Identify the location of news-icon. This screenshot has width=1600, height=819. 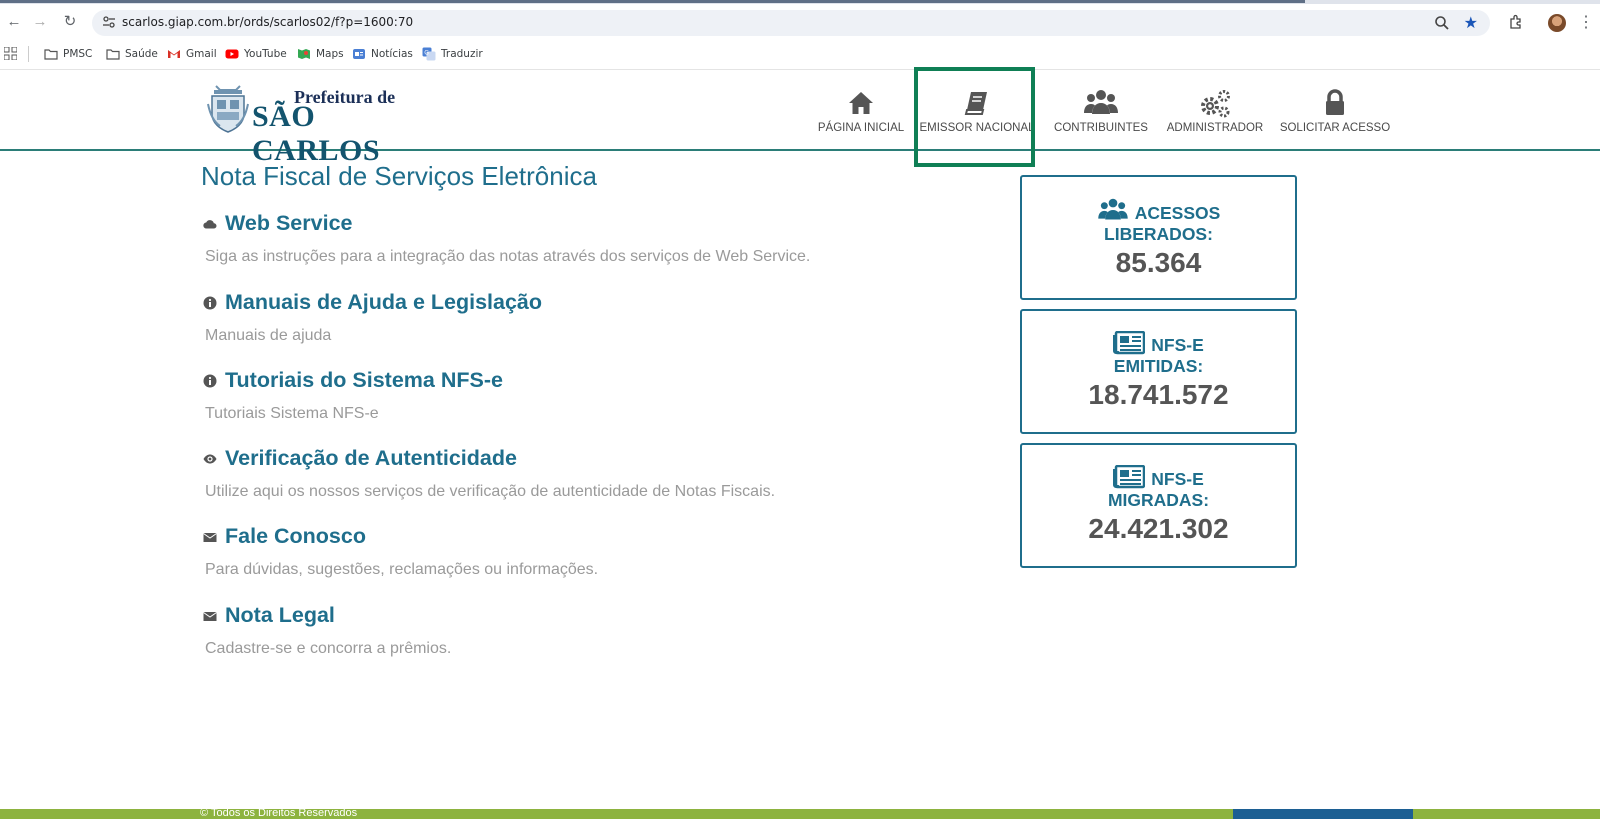
(359, 54).